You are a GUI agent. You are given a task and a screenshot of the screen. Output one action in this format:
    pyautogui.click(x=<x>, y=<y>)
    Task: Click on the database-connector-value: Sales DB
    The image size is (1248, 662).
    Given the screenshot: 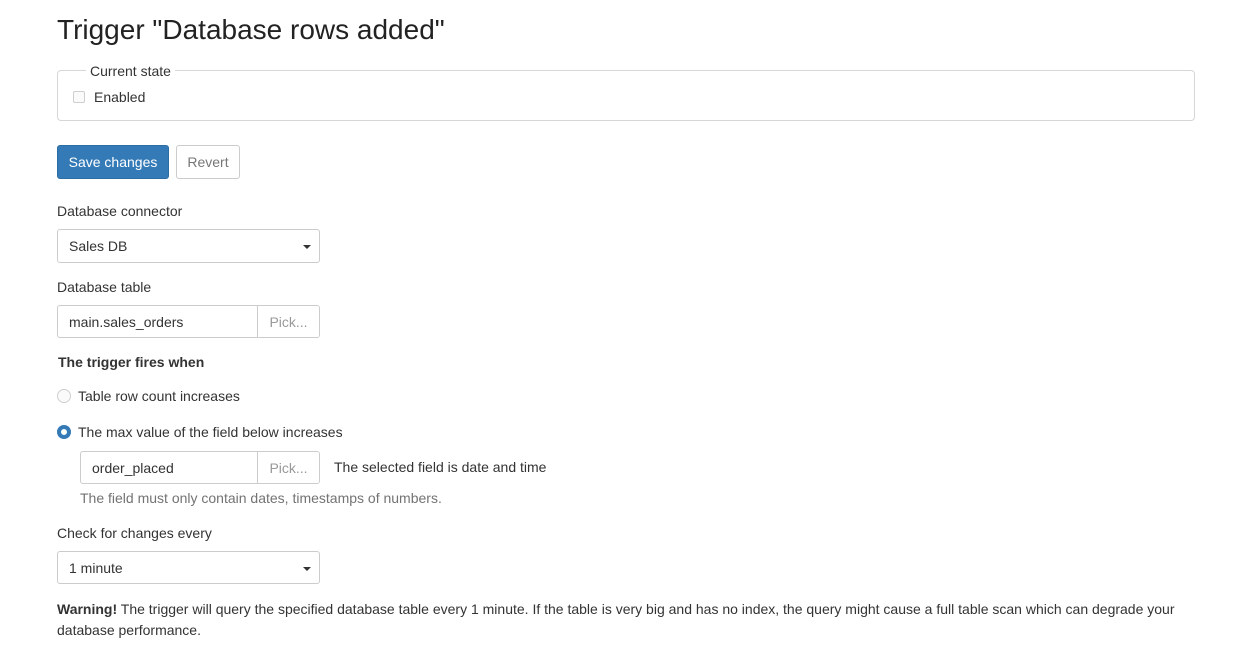 What is the action you would take?
    pyautogui.click(x=98, y=246)
    